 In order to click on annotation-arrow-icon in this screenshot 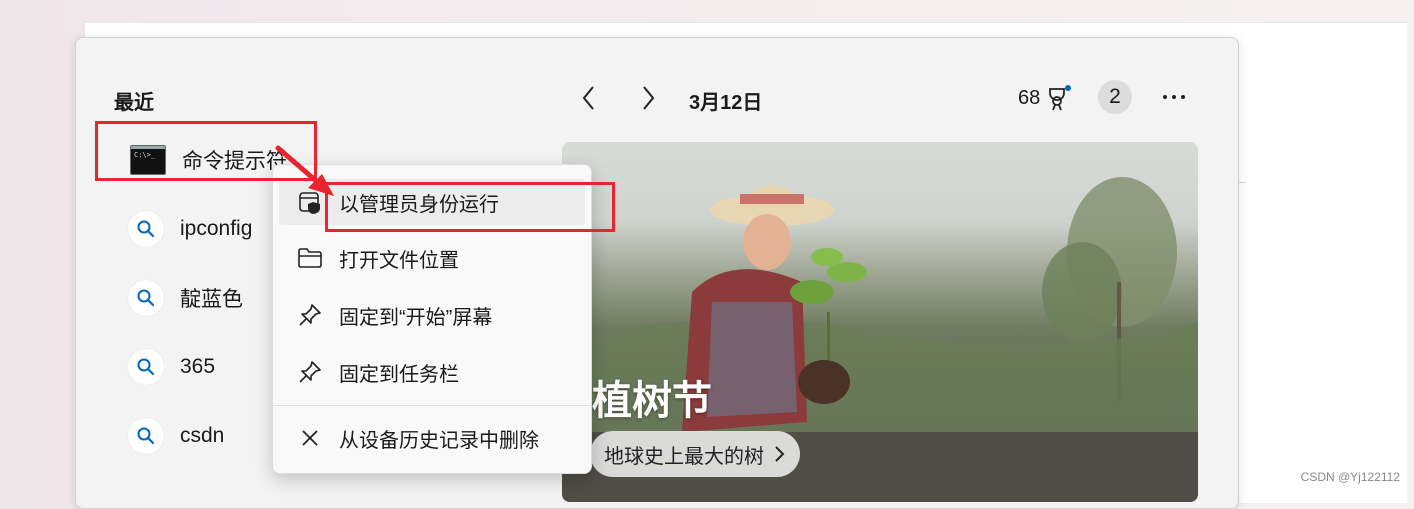, I will do `click(304, 170)`.